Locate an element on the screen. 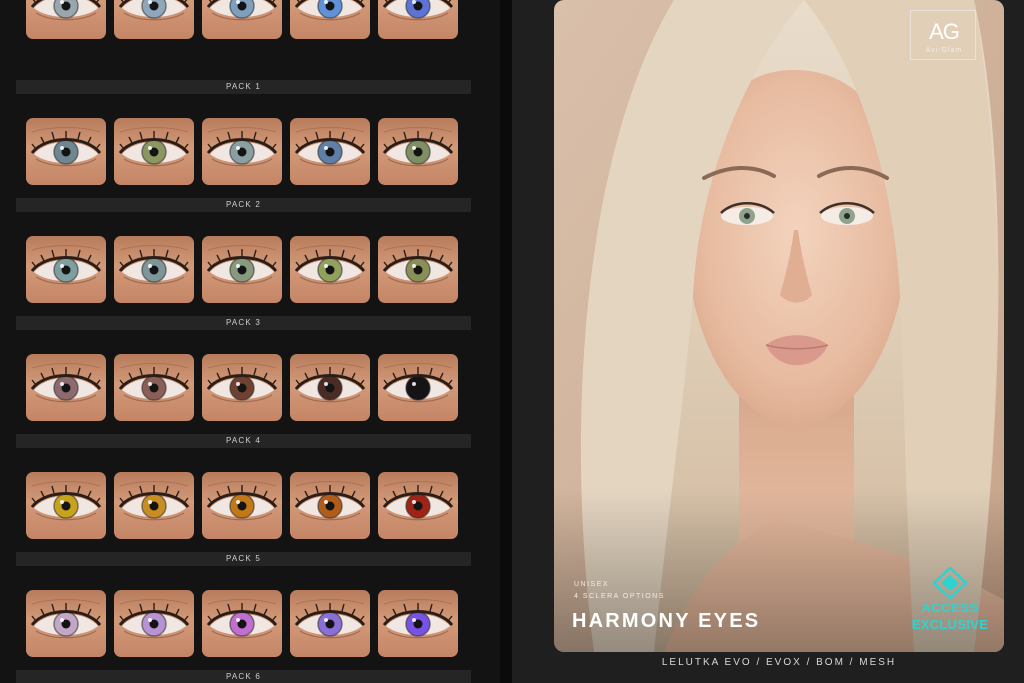 Image resolution: width=1024 pixels, height=683 pixels. product-tag-unisex: UNISEX is located at coordinates (592, 584).